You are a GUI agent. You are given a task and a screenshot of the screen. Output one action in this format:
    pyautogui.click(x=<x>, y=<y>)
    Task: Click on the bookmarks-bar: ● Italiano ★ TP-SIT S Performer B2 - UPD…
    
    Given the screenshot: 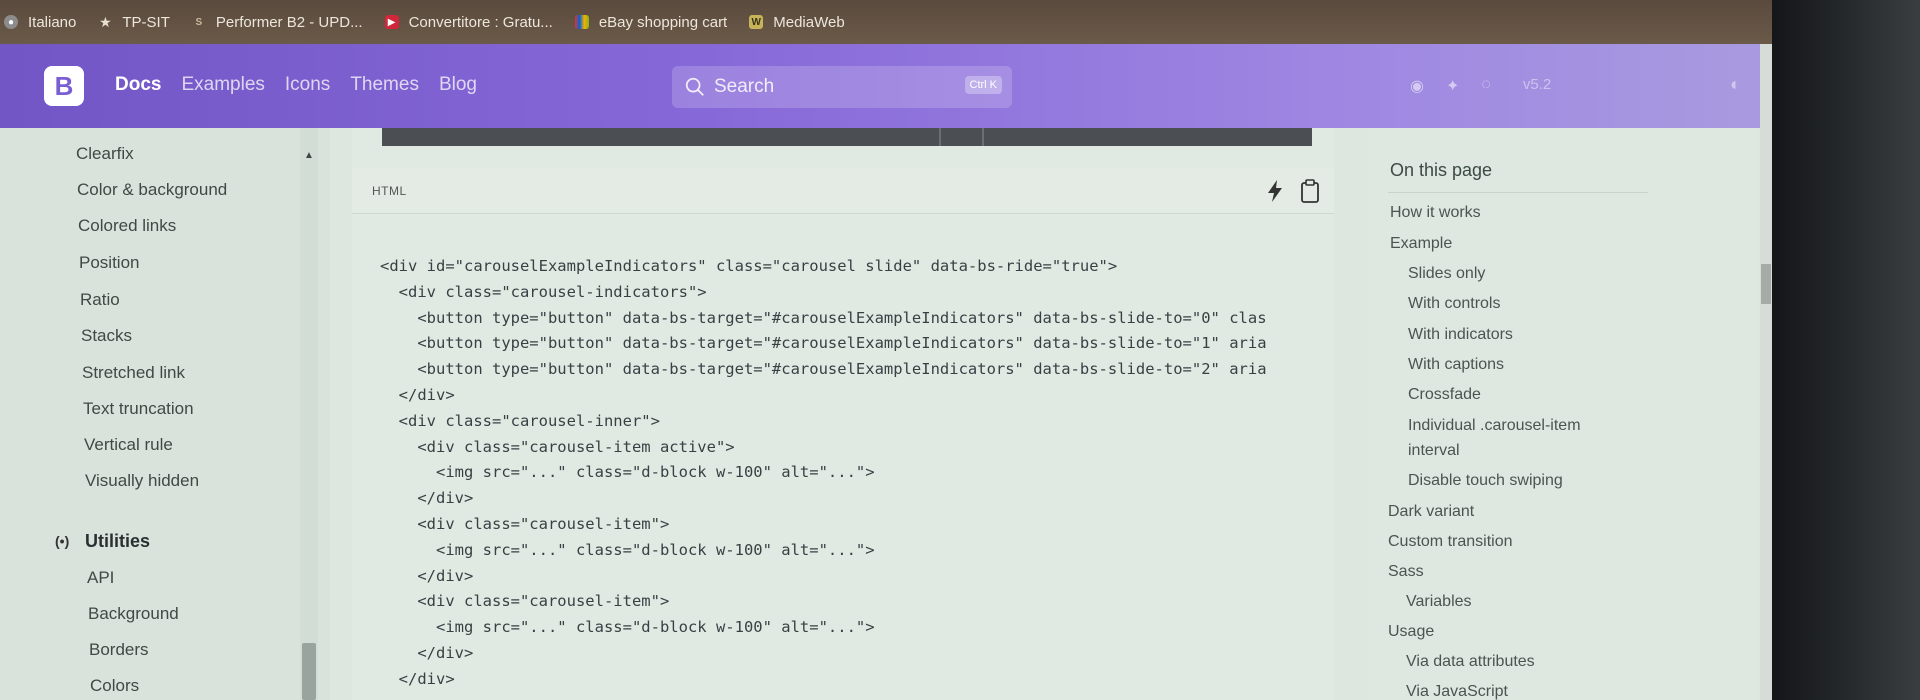 What is the action you would take?
    pyautogui.click(x=895, y=22)
    